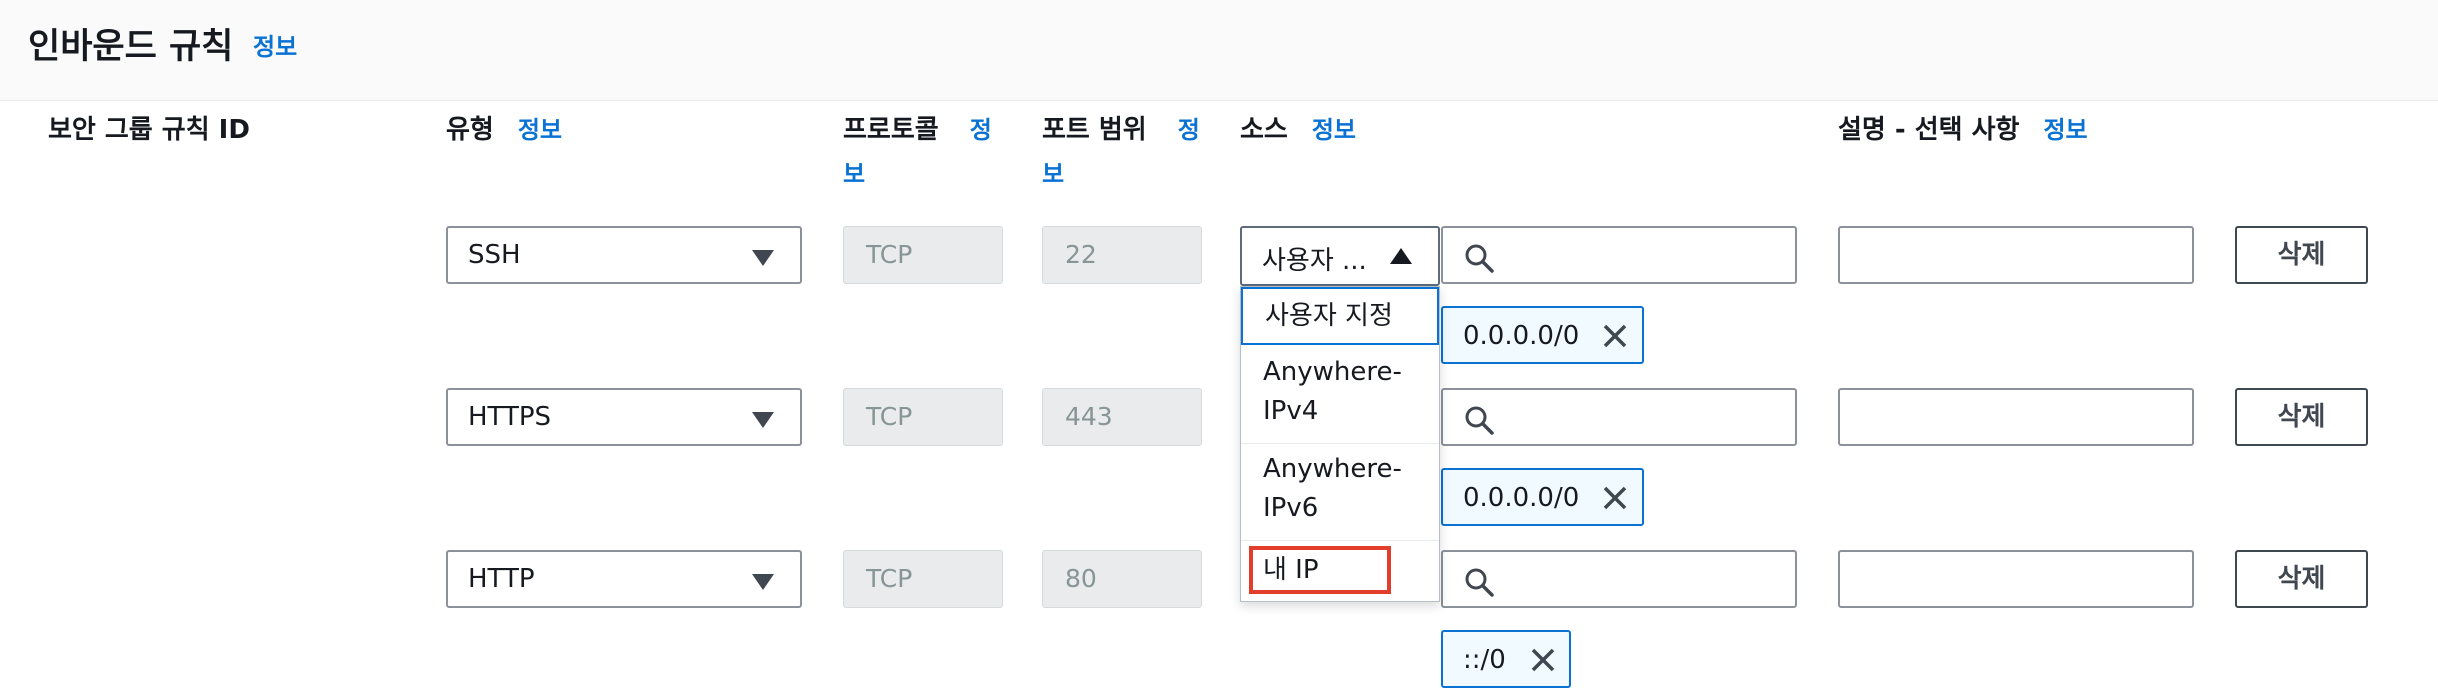 The height and width of the screenshot is (688, 2438). I want to click on source-info-link: 정보, so click(1334, 130).